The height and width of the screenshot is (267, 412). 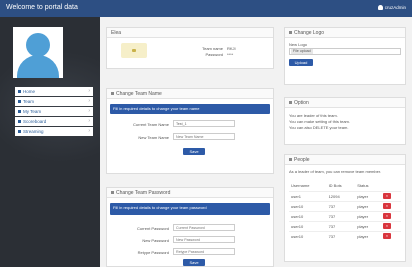 I want to click on save-password-button: Save, so click(x=194, y=262).